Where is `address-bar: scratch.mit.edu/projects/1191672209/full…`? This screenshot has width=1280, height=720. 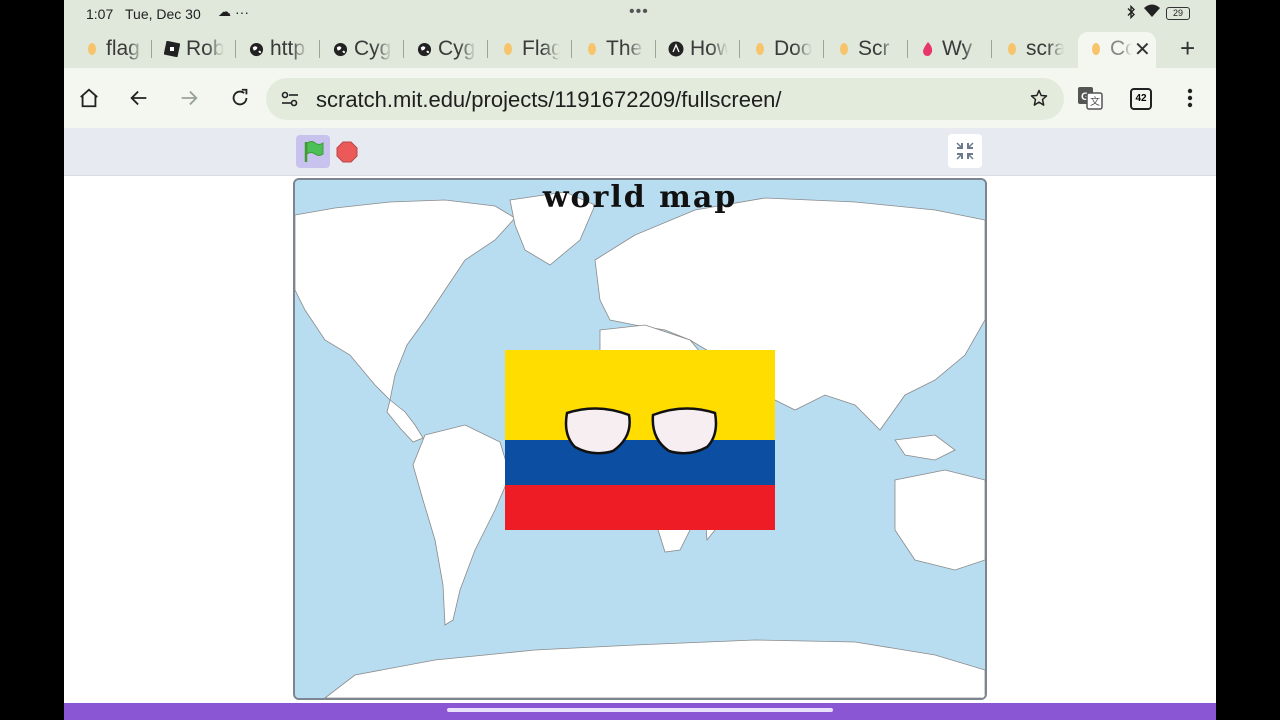
address-bar: scratch.mit.edu/projects/1191672209/full… is located at coordinates (665, 99).